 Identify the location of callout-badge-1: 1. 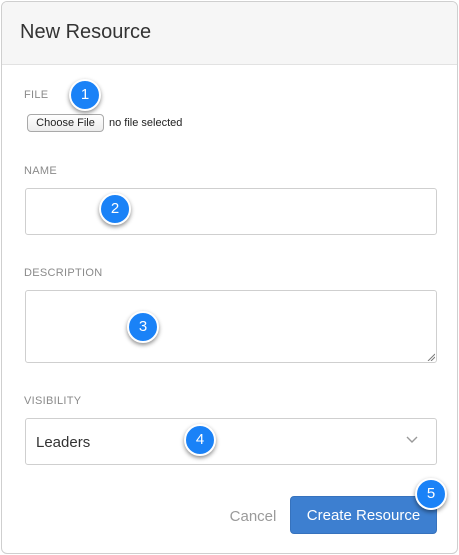
(85, 95).